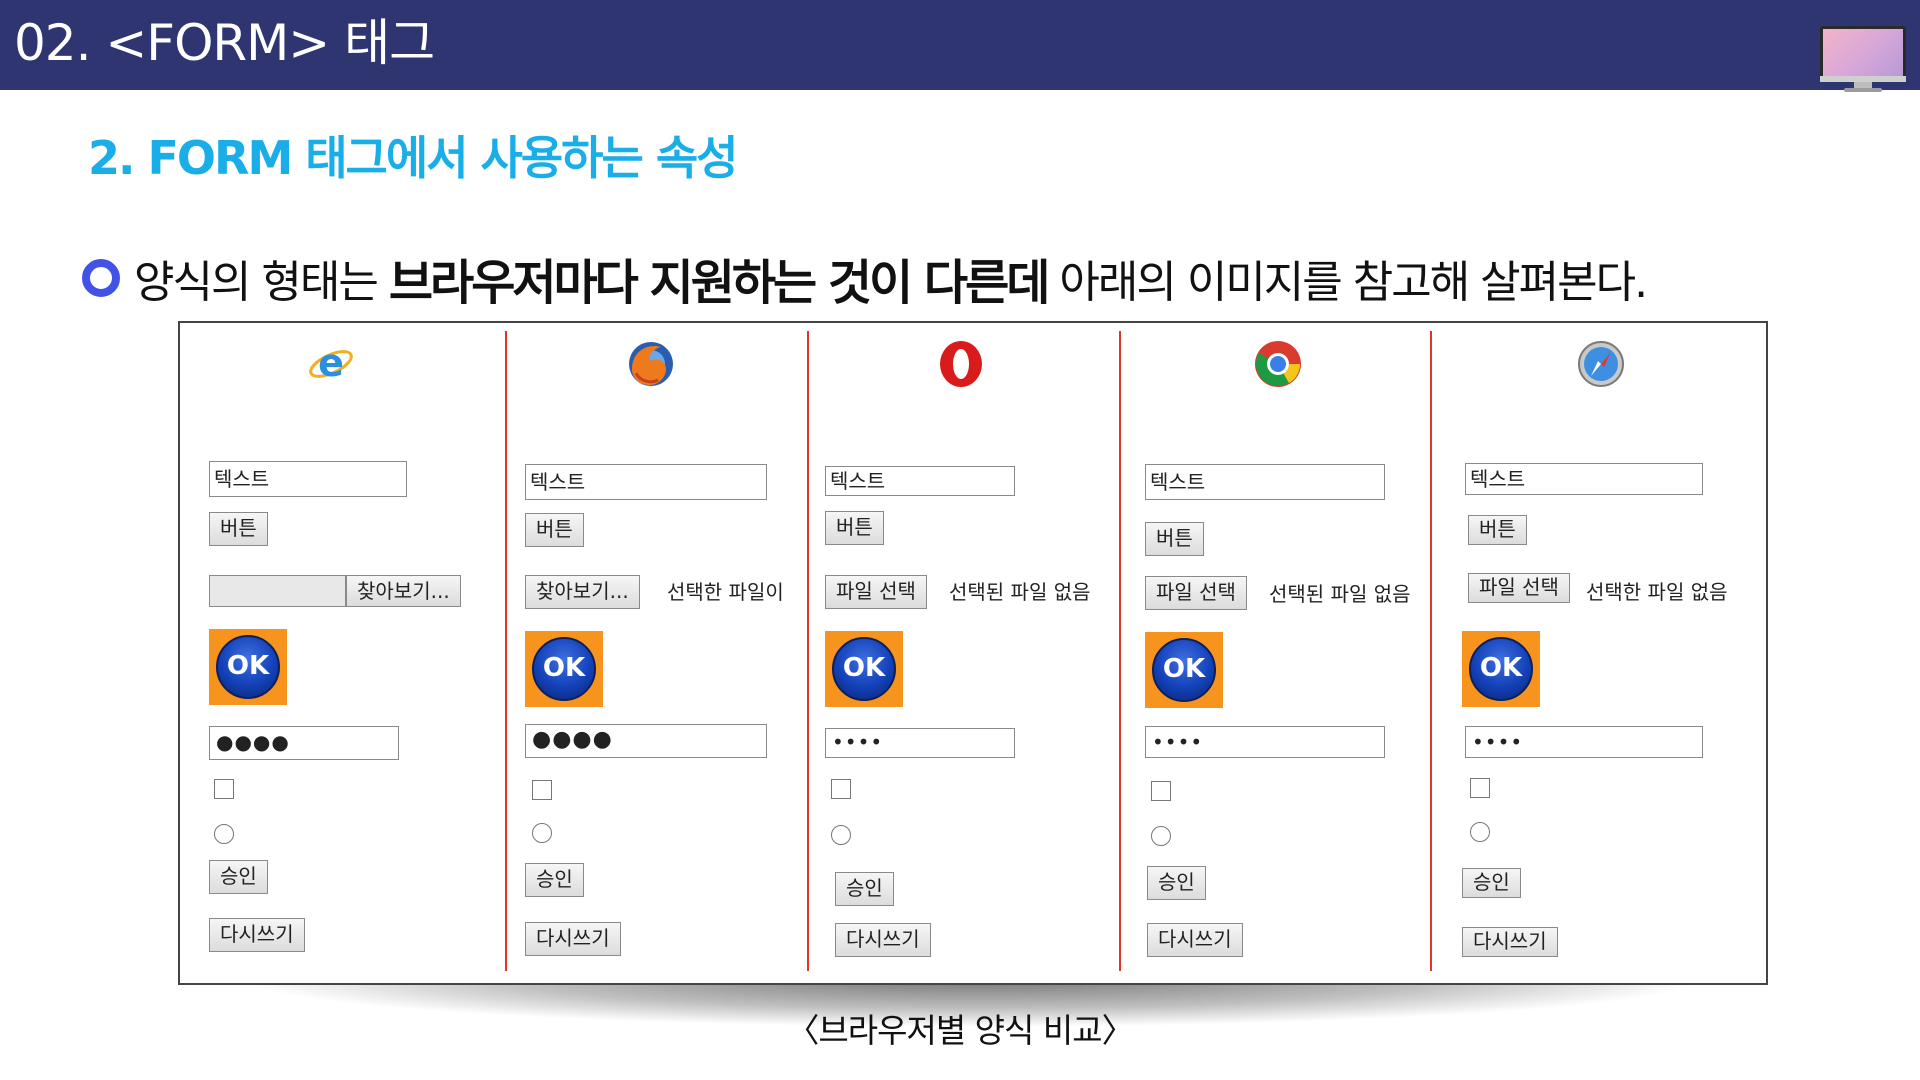  Describe the element at coordinates (1601, 364) in the screenshot. I see `safari-icon` at that location.